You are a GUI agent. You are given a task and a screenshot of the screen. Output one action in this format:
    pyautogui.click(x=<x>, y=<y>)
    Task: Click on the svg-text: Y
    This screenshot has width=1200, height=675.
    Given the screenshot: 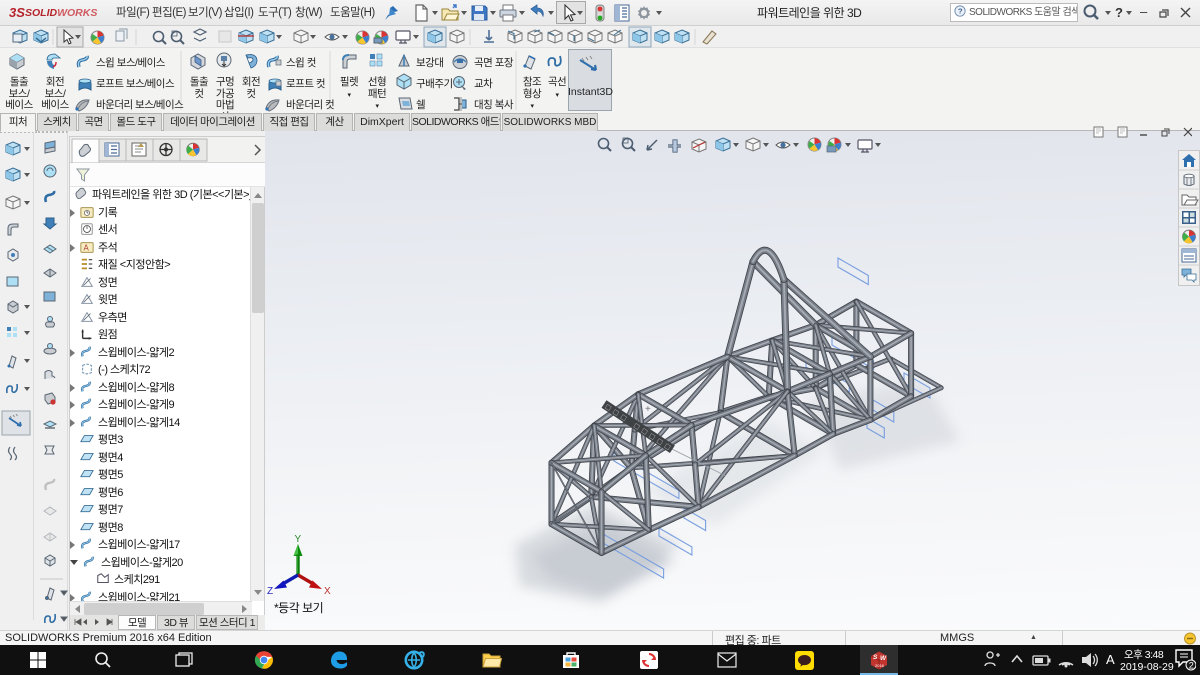 What is the action you would take?
    pyautogui.click(x=298, y=539)
    